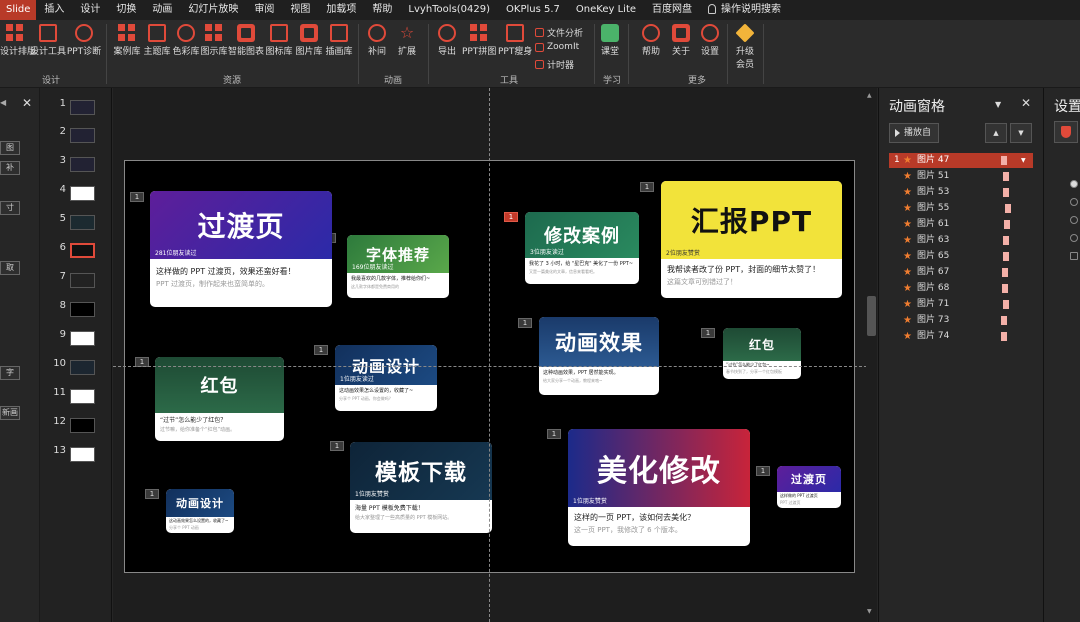 This screenshot has height=622, width=1080. Describe the element at coordinates (961, 224) in the screenshot. I see `animation-item: ★ 图片 61` at that location.